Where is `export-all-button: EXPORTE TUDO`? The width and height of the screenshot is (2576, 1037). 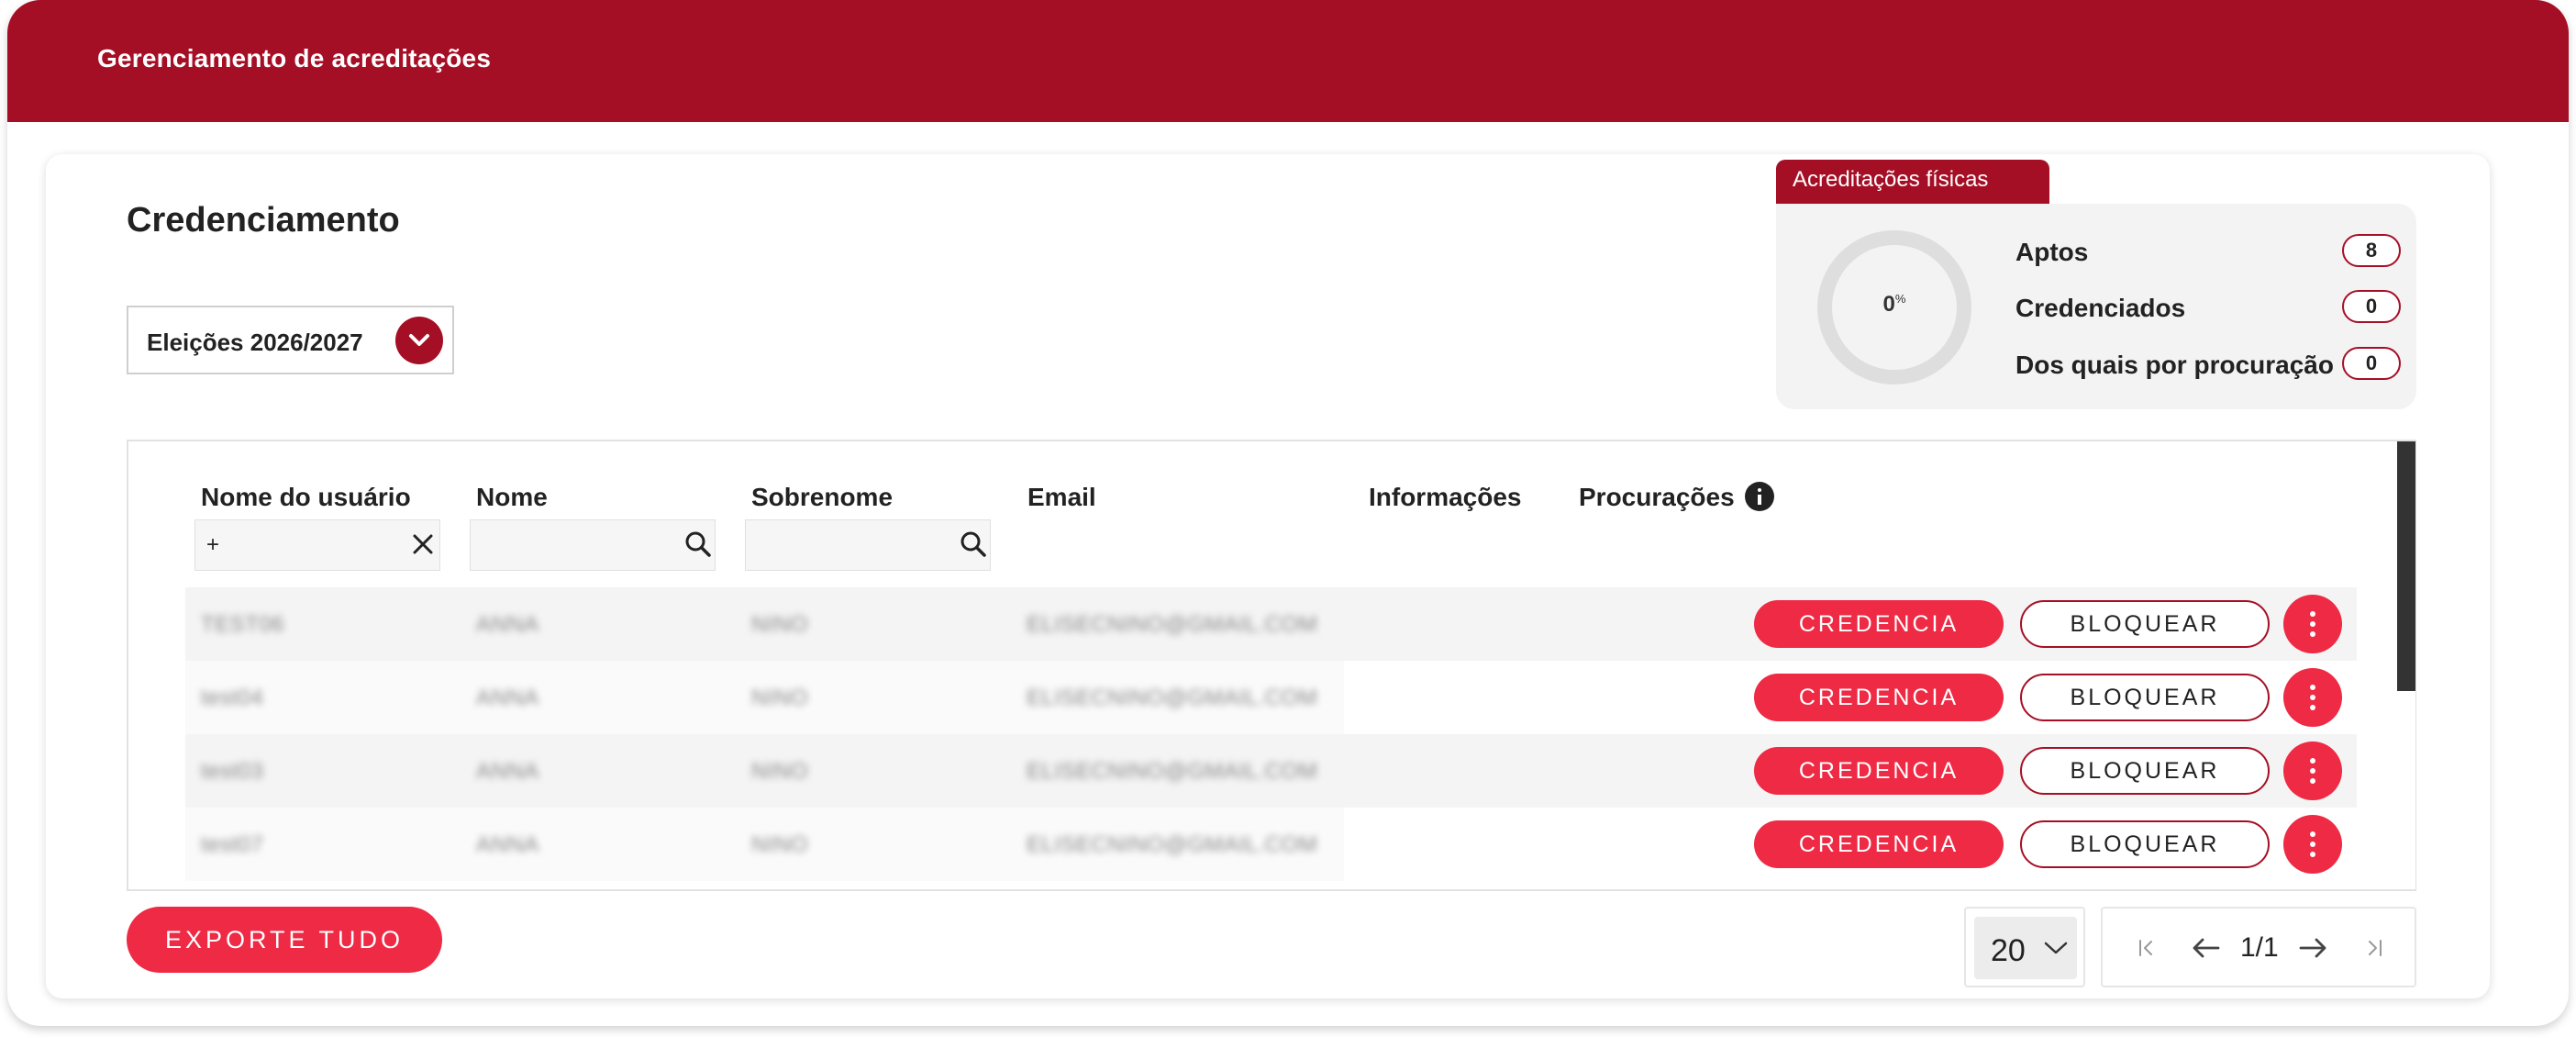
export-all-button: EXPORTE TUDO is located at coordinates (284, 940).